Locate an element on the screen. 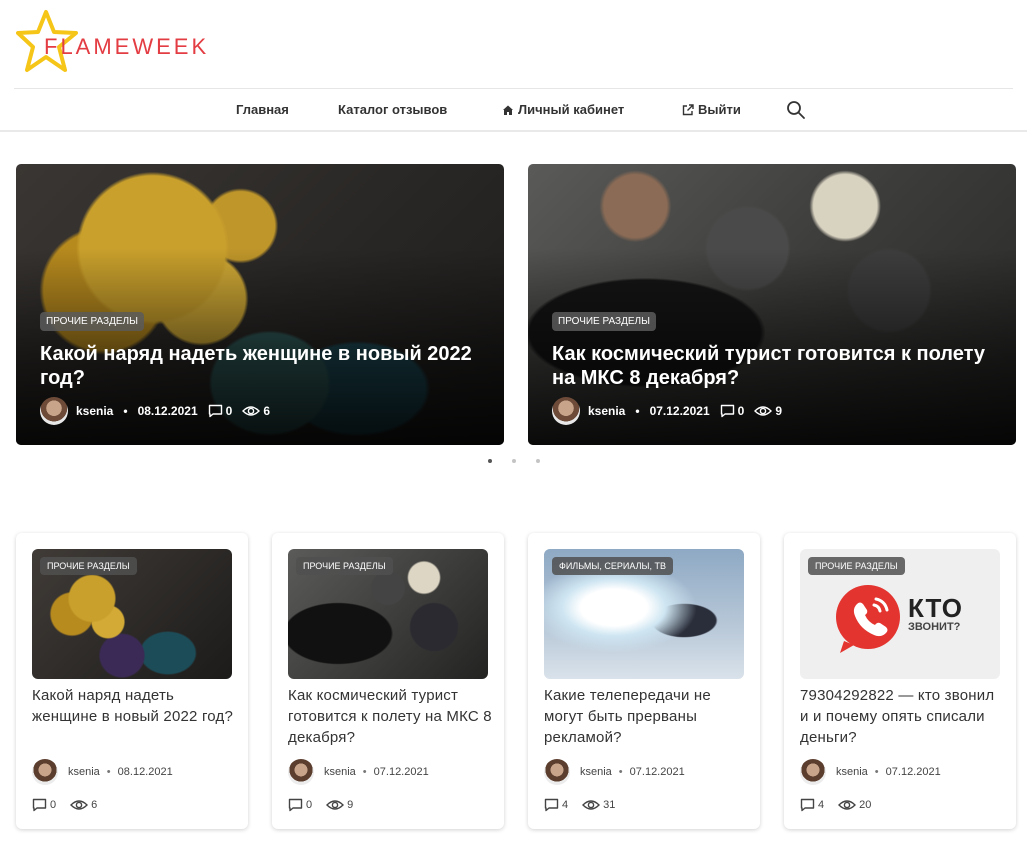 Image resolution: width=1027 pixels, height=843 pixels. nav-item-label: Главная is located at coordinates (262, 109).